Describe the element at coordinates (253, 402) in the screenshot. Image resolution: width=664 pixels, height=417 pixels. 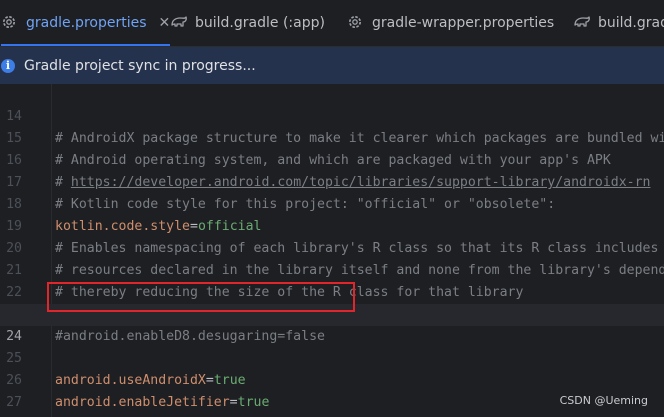
I see `property-value: true` at that location.